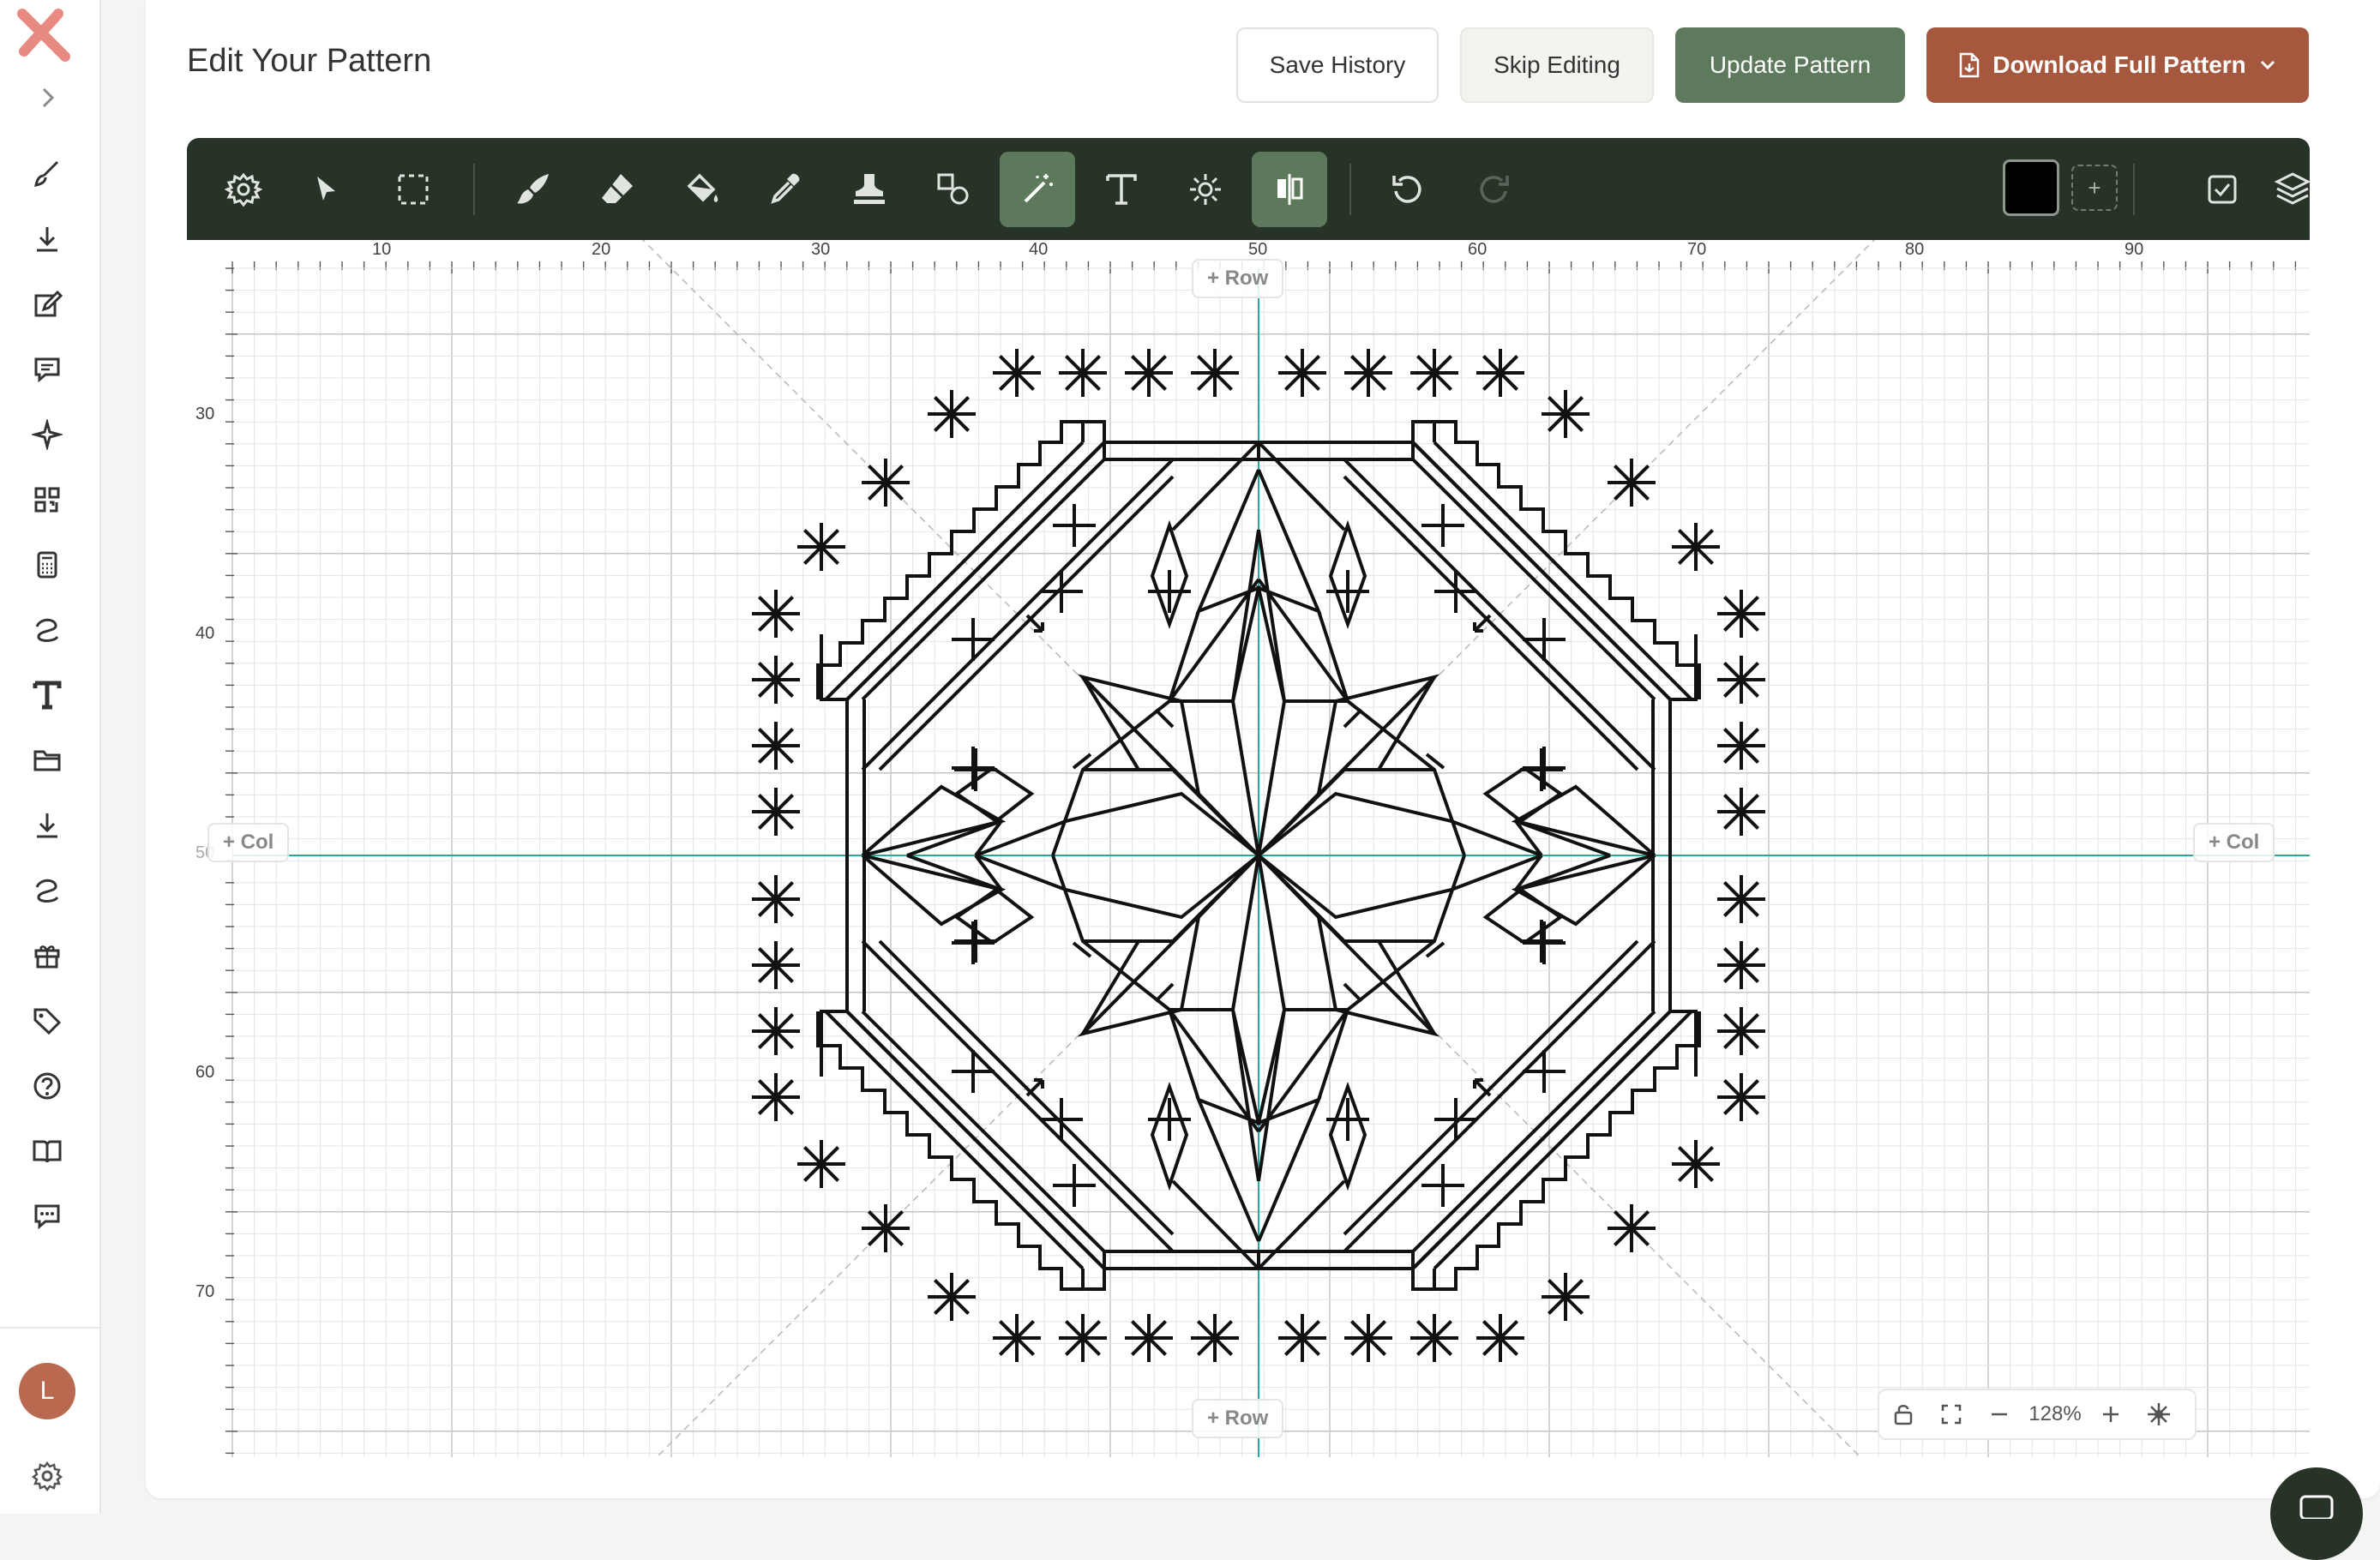 The image size is (2380, 1560). What do you see at coordinates (702, 189) in the screenshot?
I see `paint-bucket-icon` at bounding box center [702, 189].